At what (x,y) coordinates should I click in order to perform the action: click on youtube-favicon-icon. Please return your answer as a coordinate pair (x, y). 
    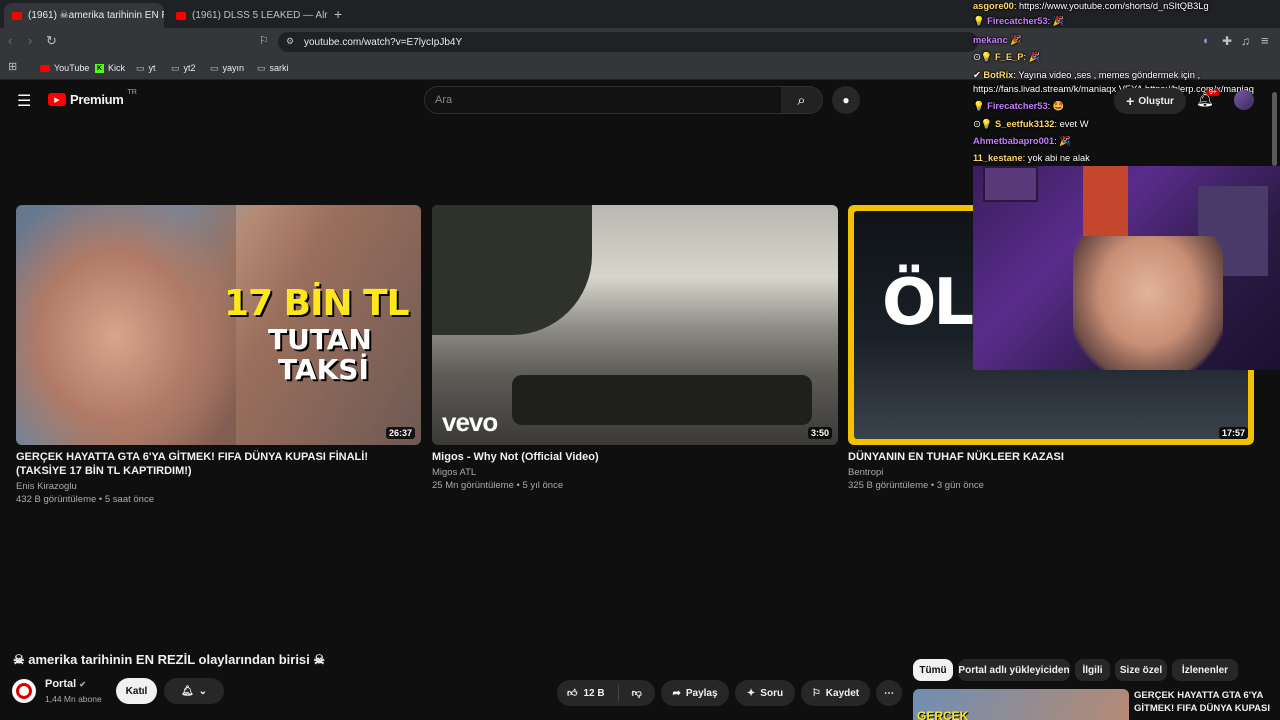
    Looking at the image, I should click on (17, 15).